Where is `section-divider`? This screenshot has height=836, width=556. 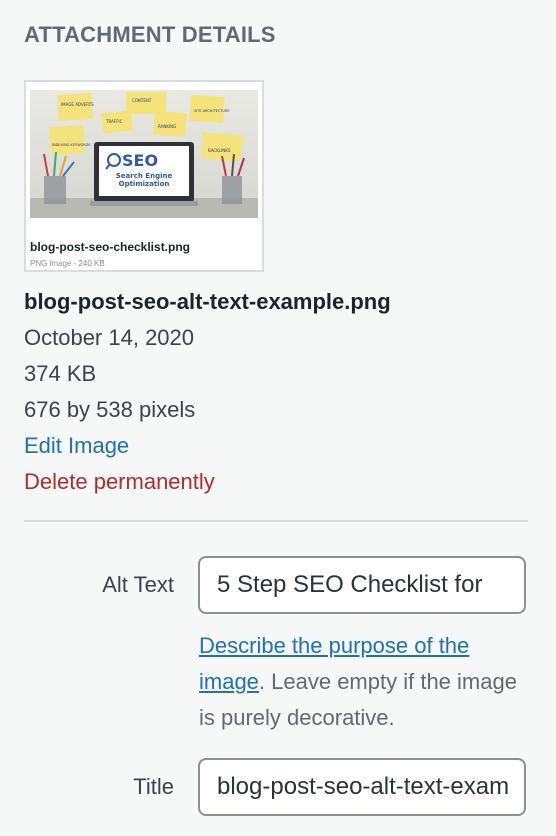
section-divider is located at coordinates (276, 521).